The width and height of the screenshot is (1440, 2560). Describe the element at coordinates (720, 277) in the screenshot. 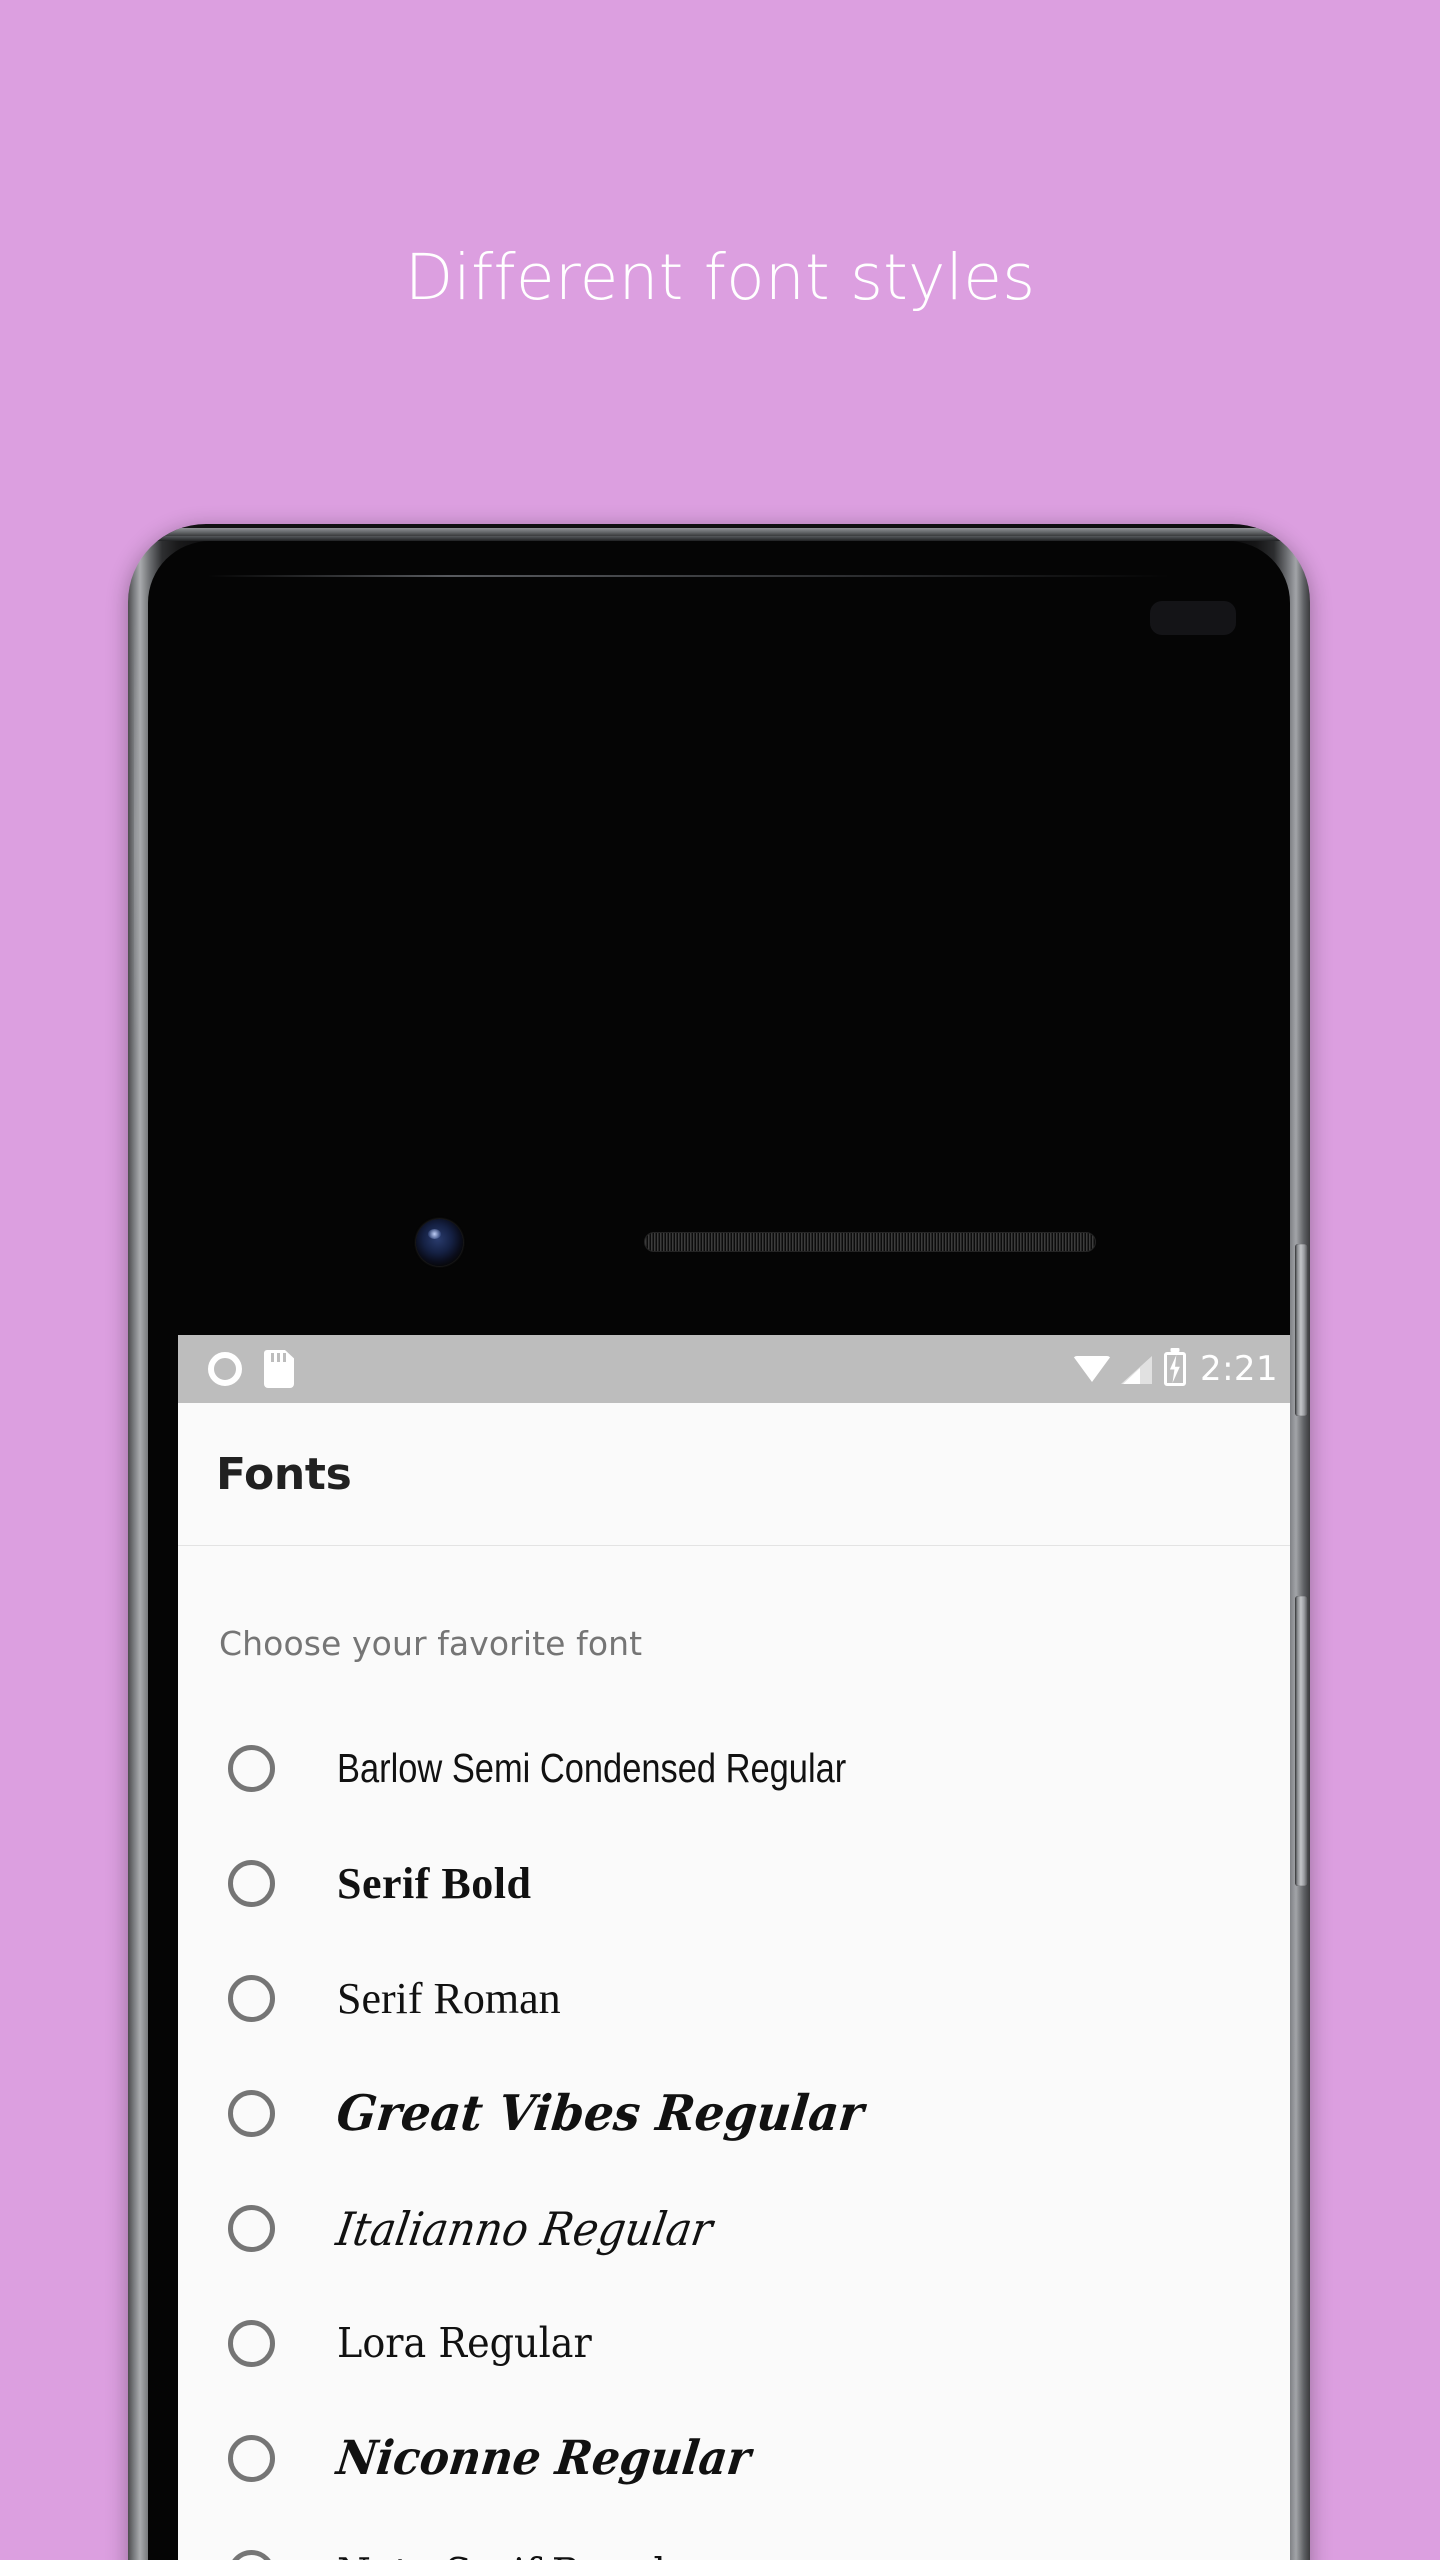

I see `promo-headline: Different font styles` at that location.